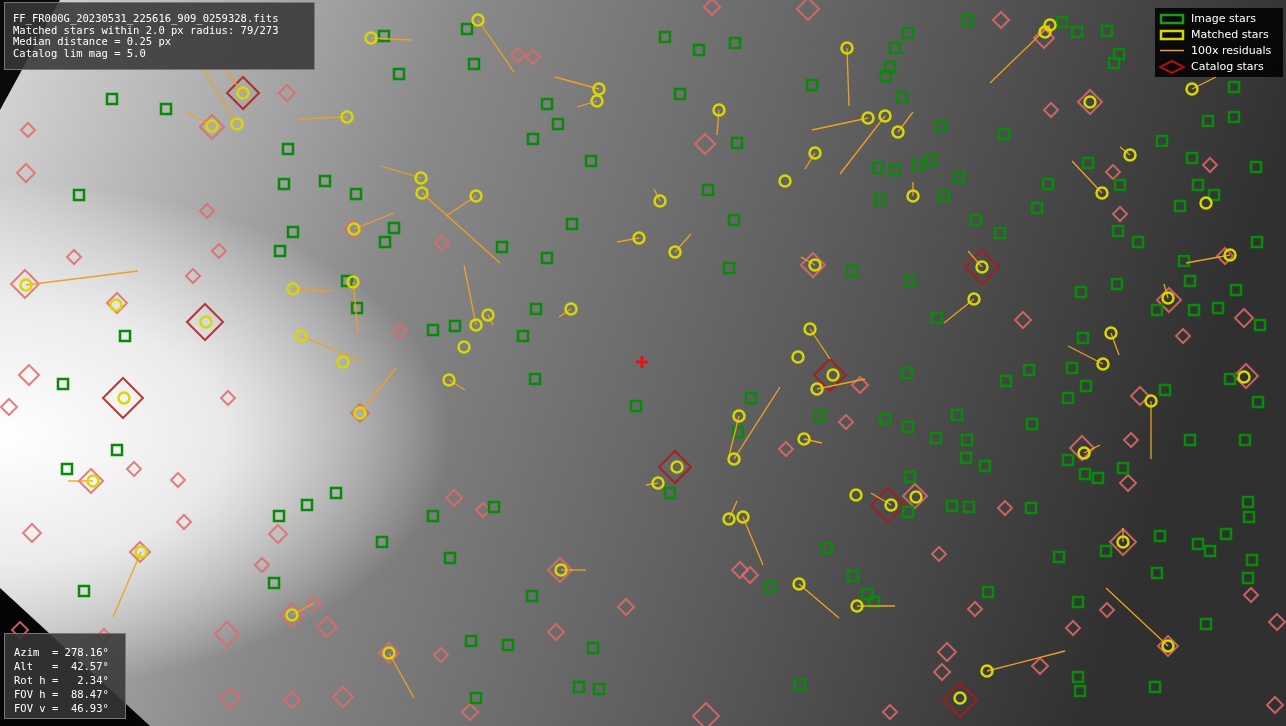  What do you see at coordinates (92, 42) in the screenshot?
I see `info-text: Median distance = 0.25 px` at bounding box center [92, 42].